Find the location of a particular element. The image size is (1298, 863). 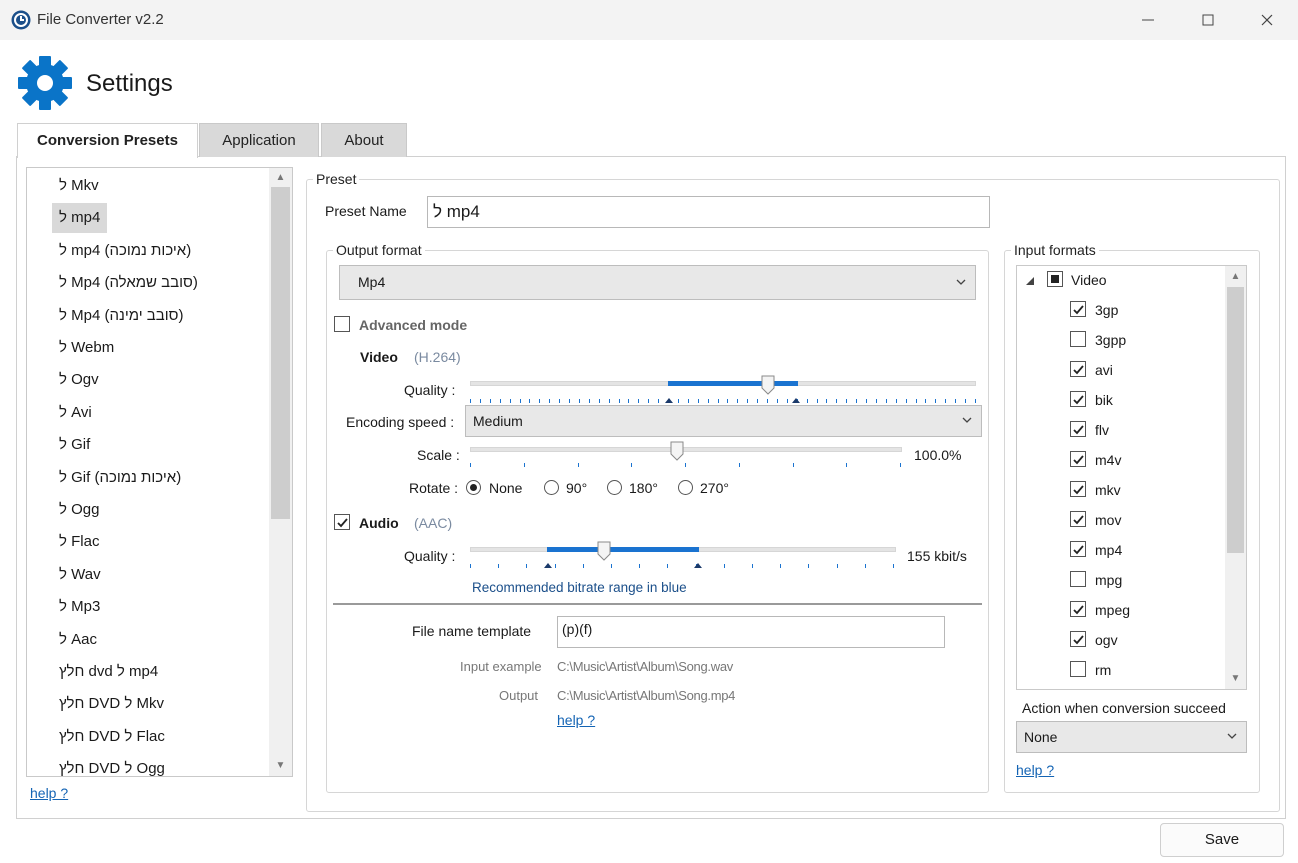

preset-list-item: ל Mp4 (סובב ימינה) is located at coordinates (121, 316).